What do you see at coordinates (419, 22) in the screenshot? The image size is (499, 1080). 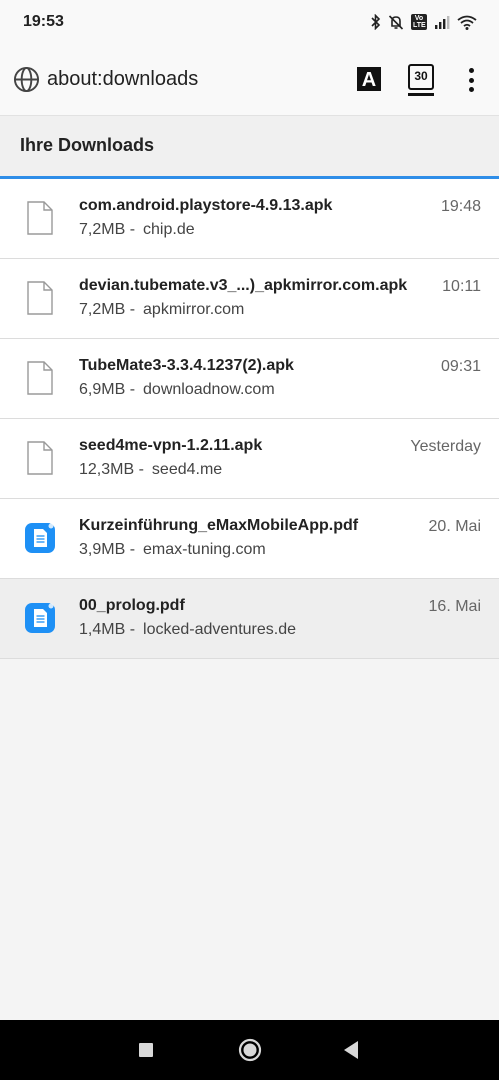 I see `volte-icon: Vo LTE` at bounding box center [419, 22].